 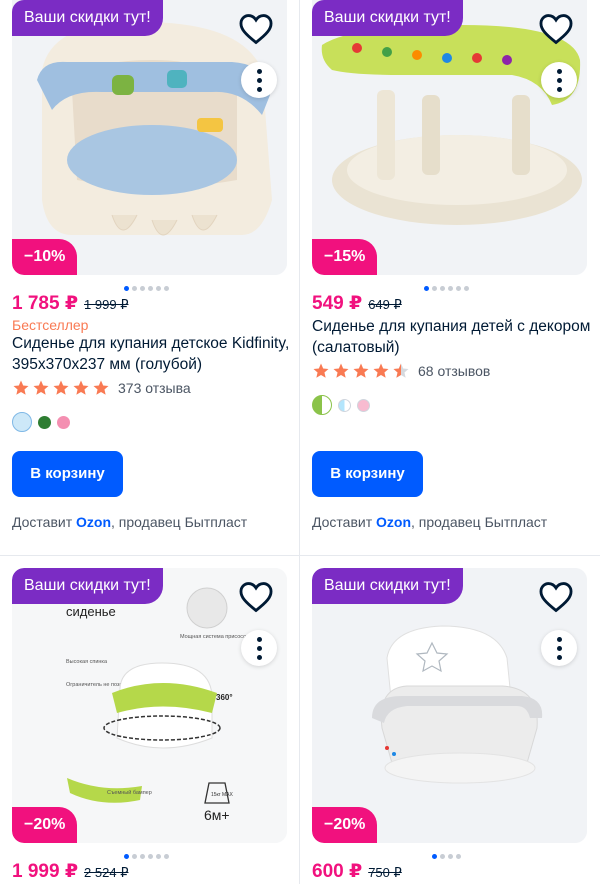 What do you see at coordinates (454, 371) in the screenshot?
I see `reviews-count: 68 отзывов` at bounding box center [454, 371].